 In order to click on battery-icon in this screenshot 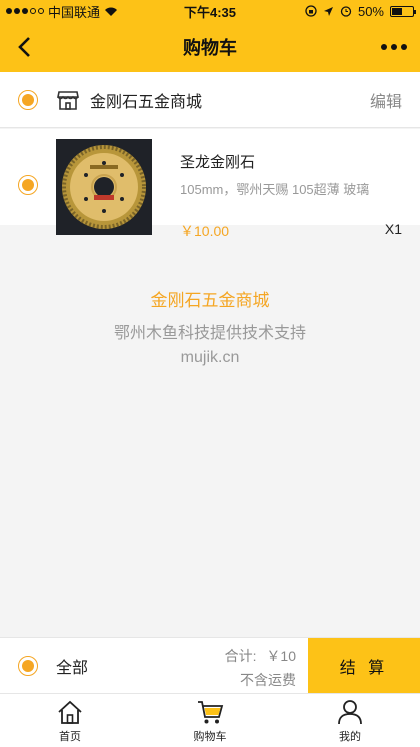, I will do `click(403, 11)`.